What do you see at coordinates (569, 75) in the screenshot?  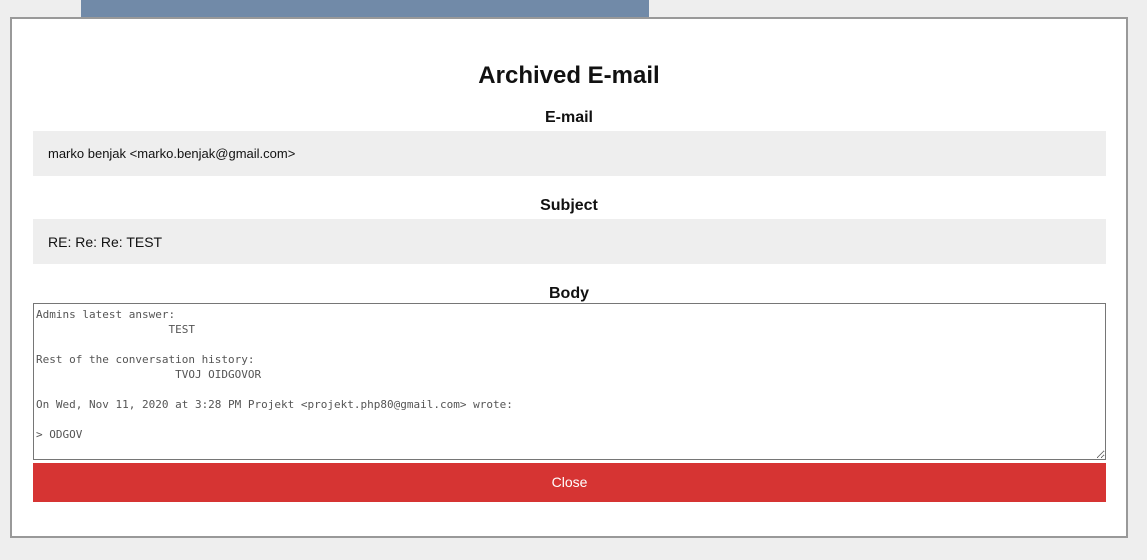 I see `modal-title: Archived E-mail` at bounding box center [569, 75].